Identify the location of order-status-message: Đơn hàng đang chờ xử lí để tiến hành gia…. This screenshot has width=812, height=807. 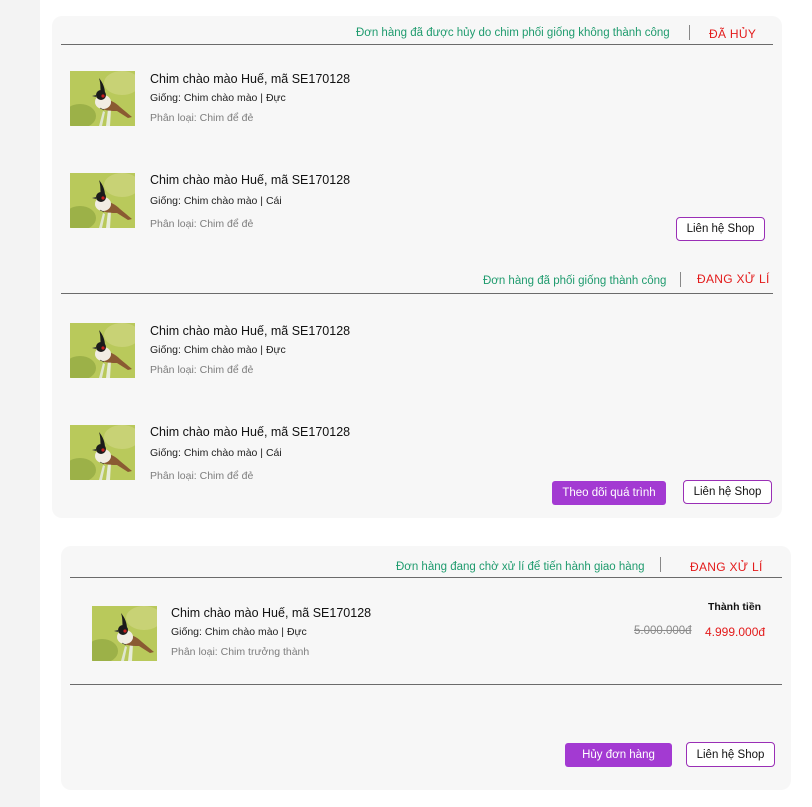
(520, 567).